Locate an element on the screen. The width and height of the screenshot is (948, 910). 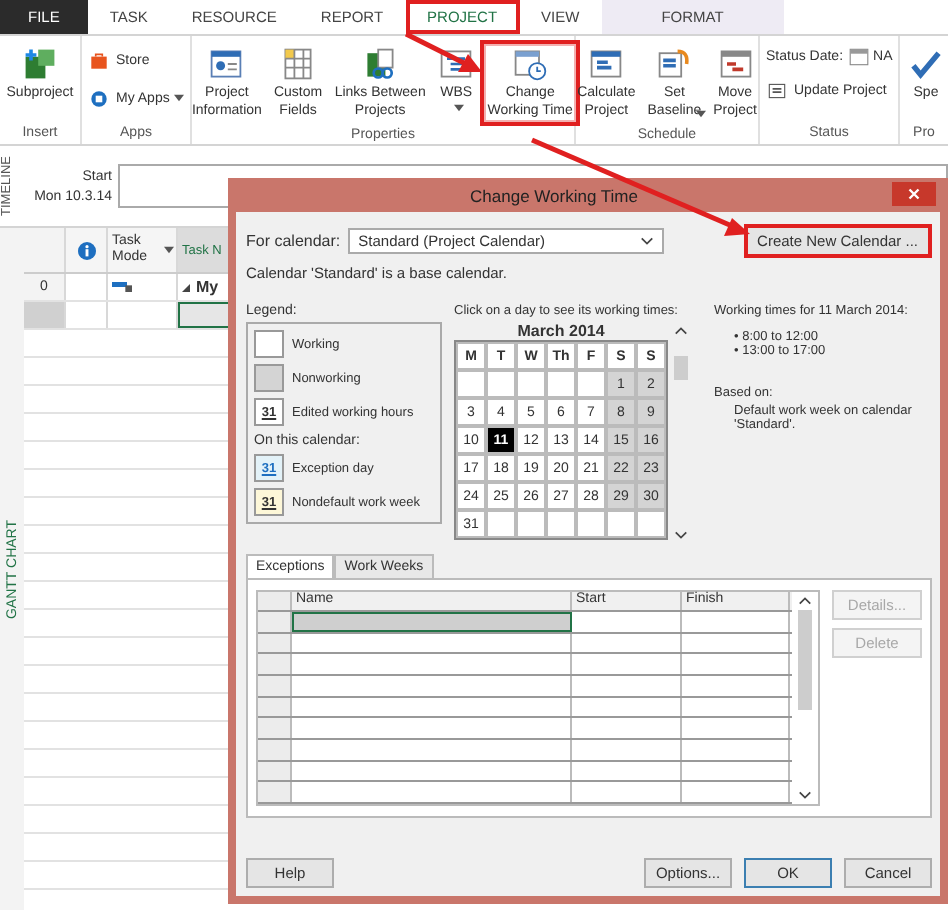
dialog-title: Change Working Time is located at coordinates (554, 195).